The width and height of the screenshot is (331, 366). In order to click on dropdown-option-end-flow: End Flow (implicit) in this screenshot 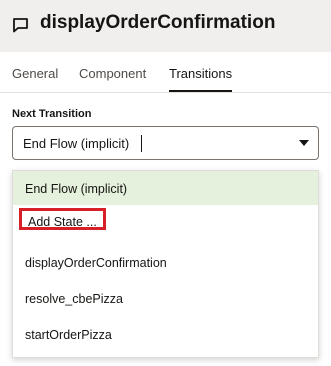, I will do `click(165, 188)`.